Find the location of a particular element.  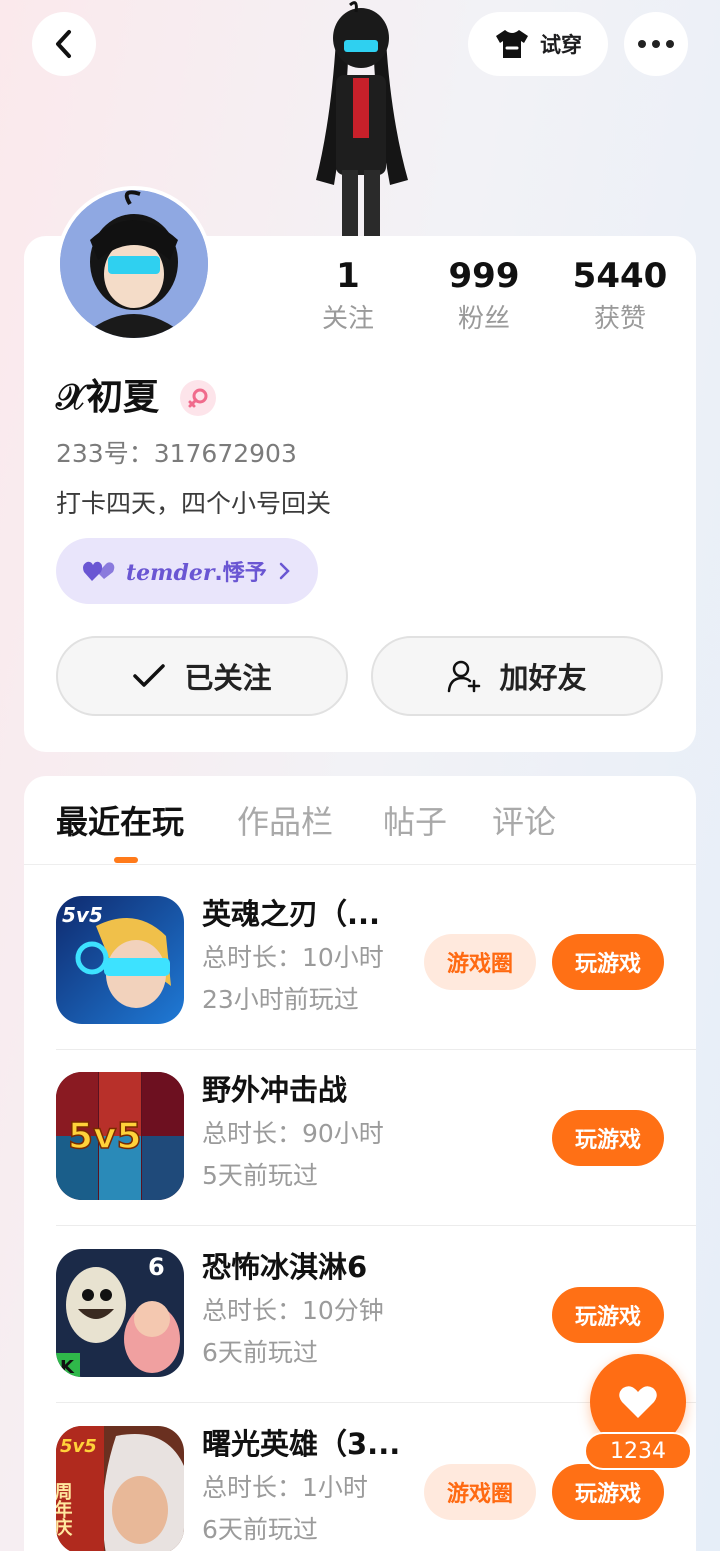

likes-count: 5440 is located at coordinates (620, 276).